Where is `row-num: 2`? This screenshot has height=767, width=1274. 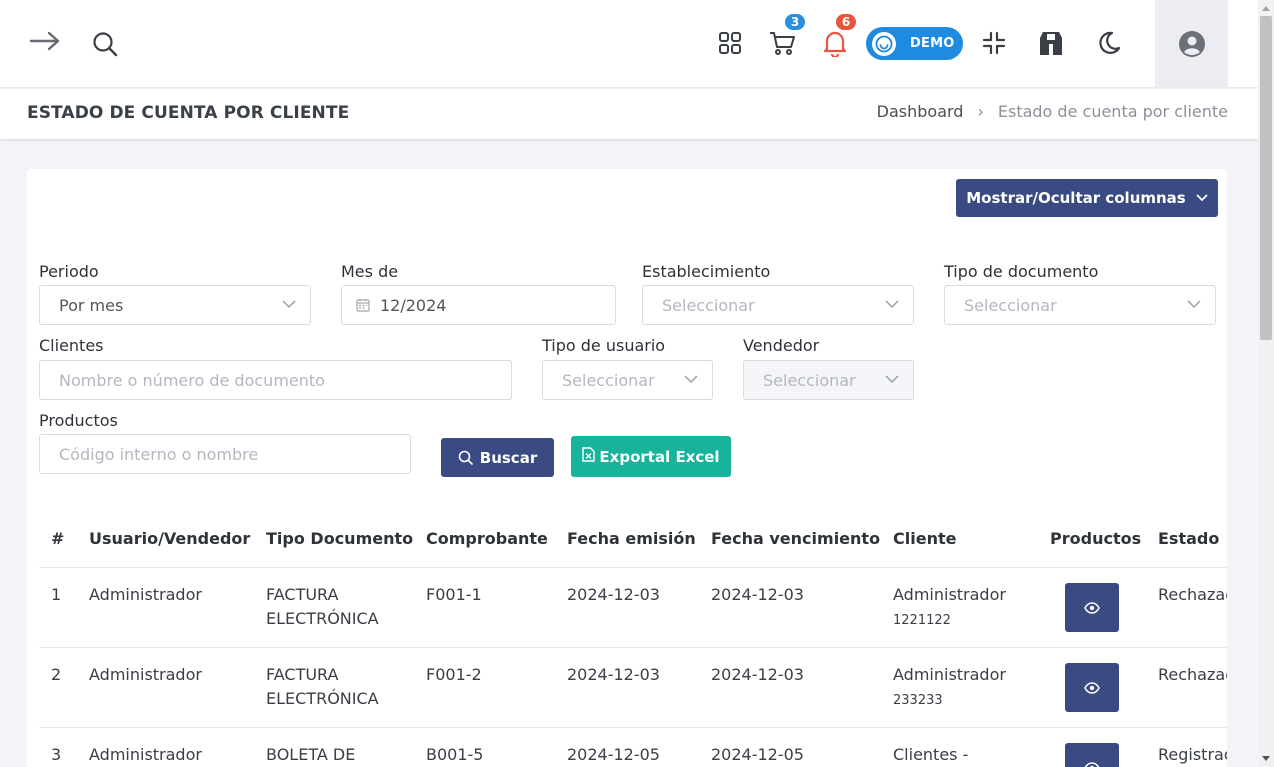
row-num: 2 is located at coordinates (56, 674).